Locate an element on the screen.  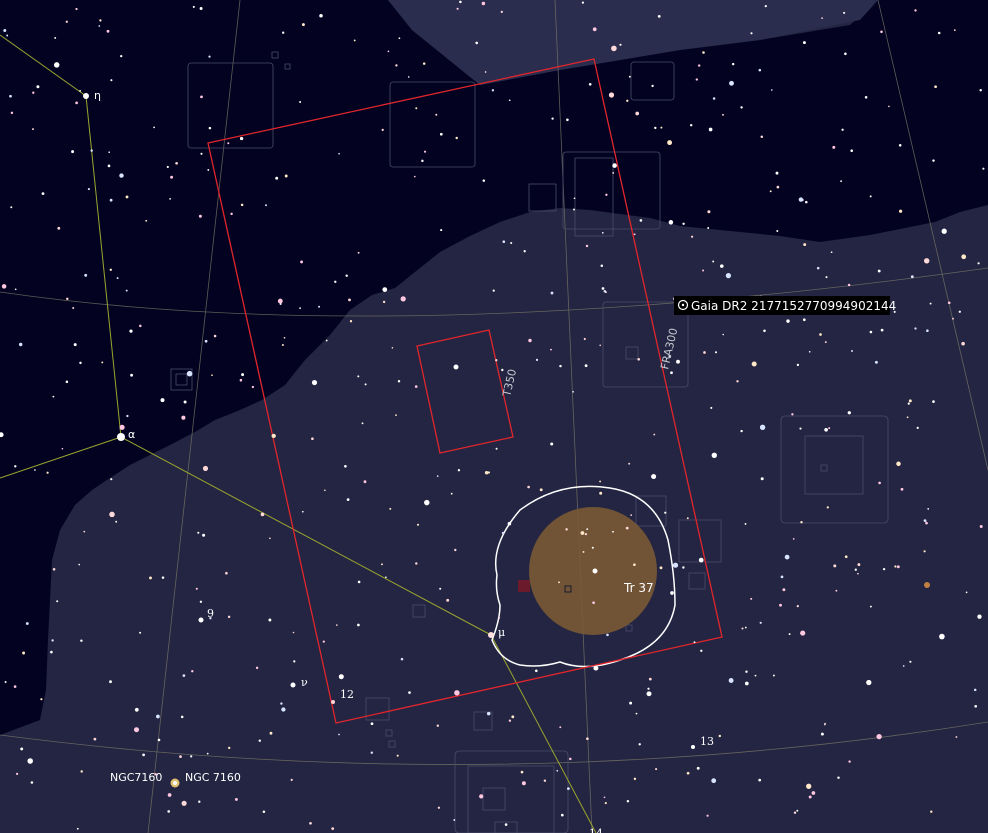
star-mu is located at coordinates (491, 635).